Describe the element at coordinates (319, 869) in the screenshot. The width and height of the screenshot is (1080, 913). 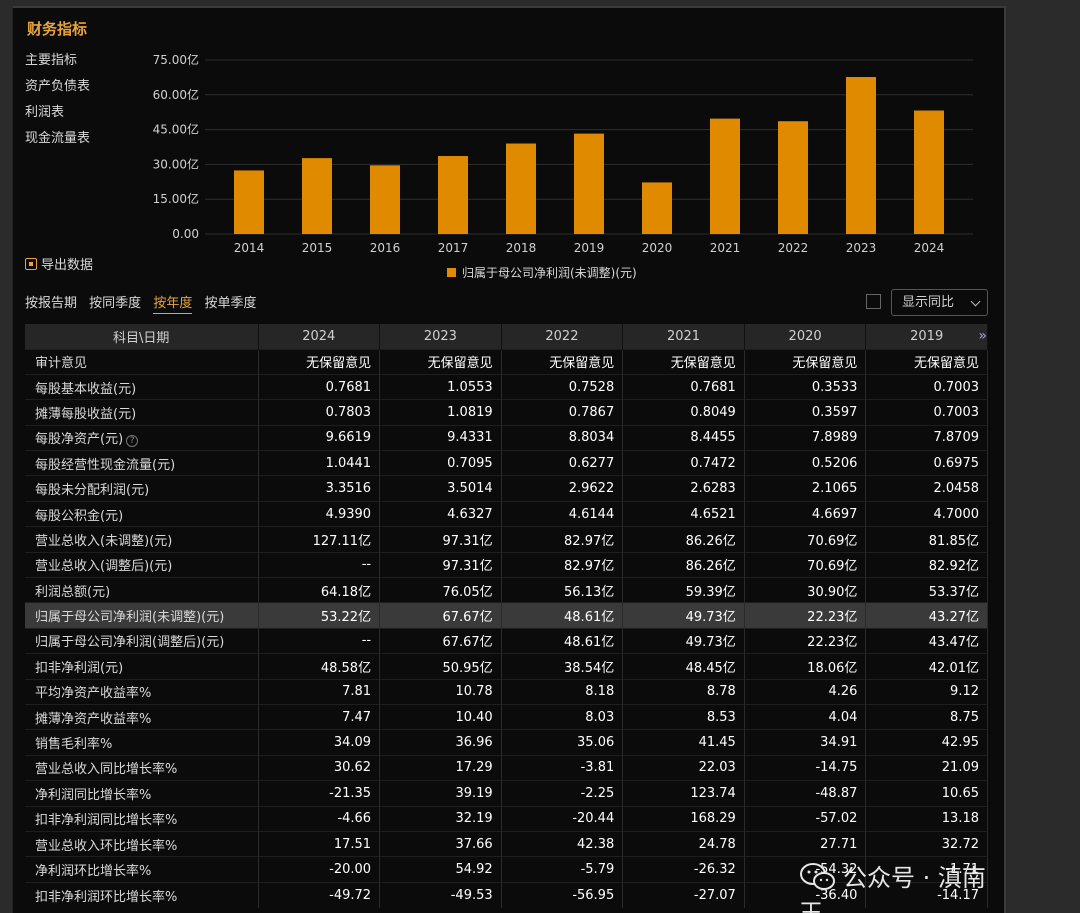
I see `table-cell: -20.00` at that location.